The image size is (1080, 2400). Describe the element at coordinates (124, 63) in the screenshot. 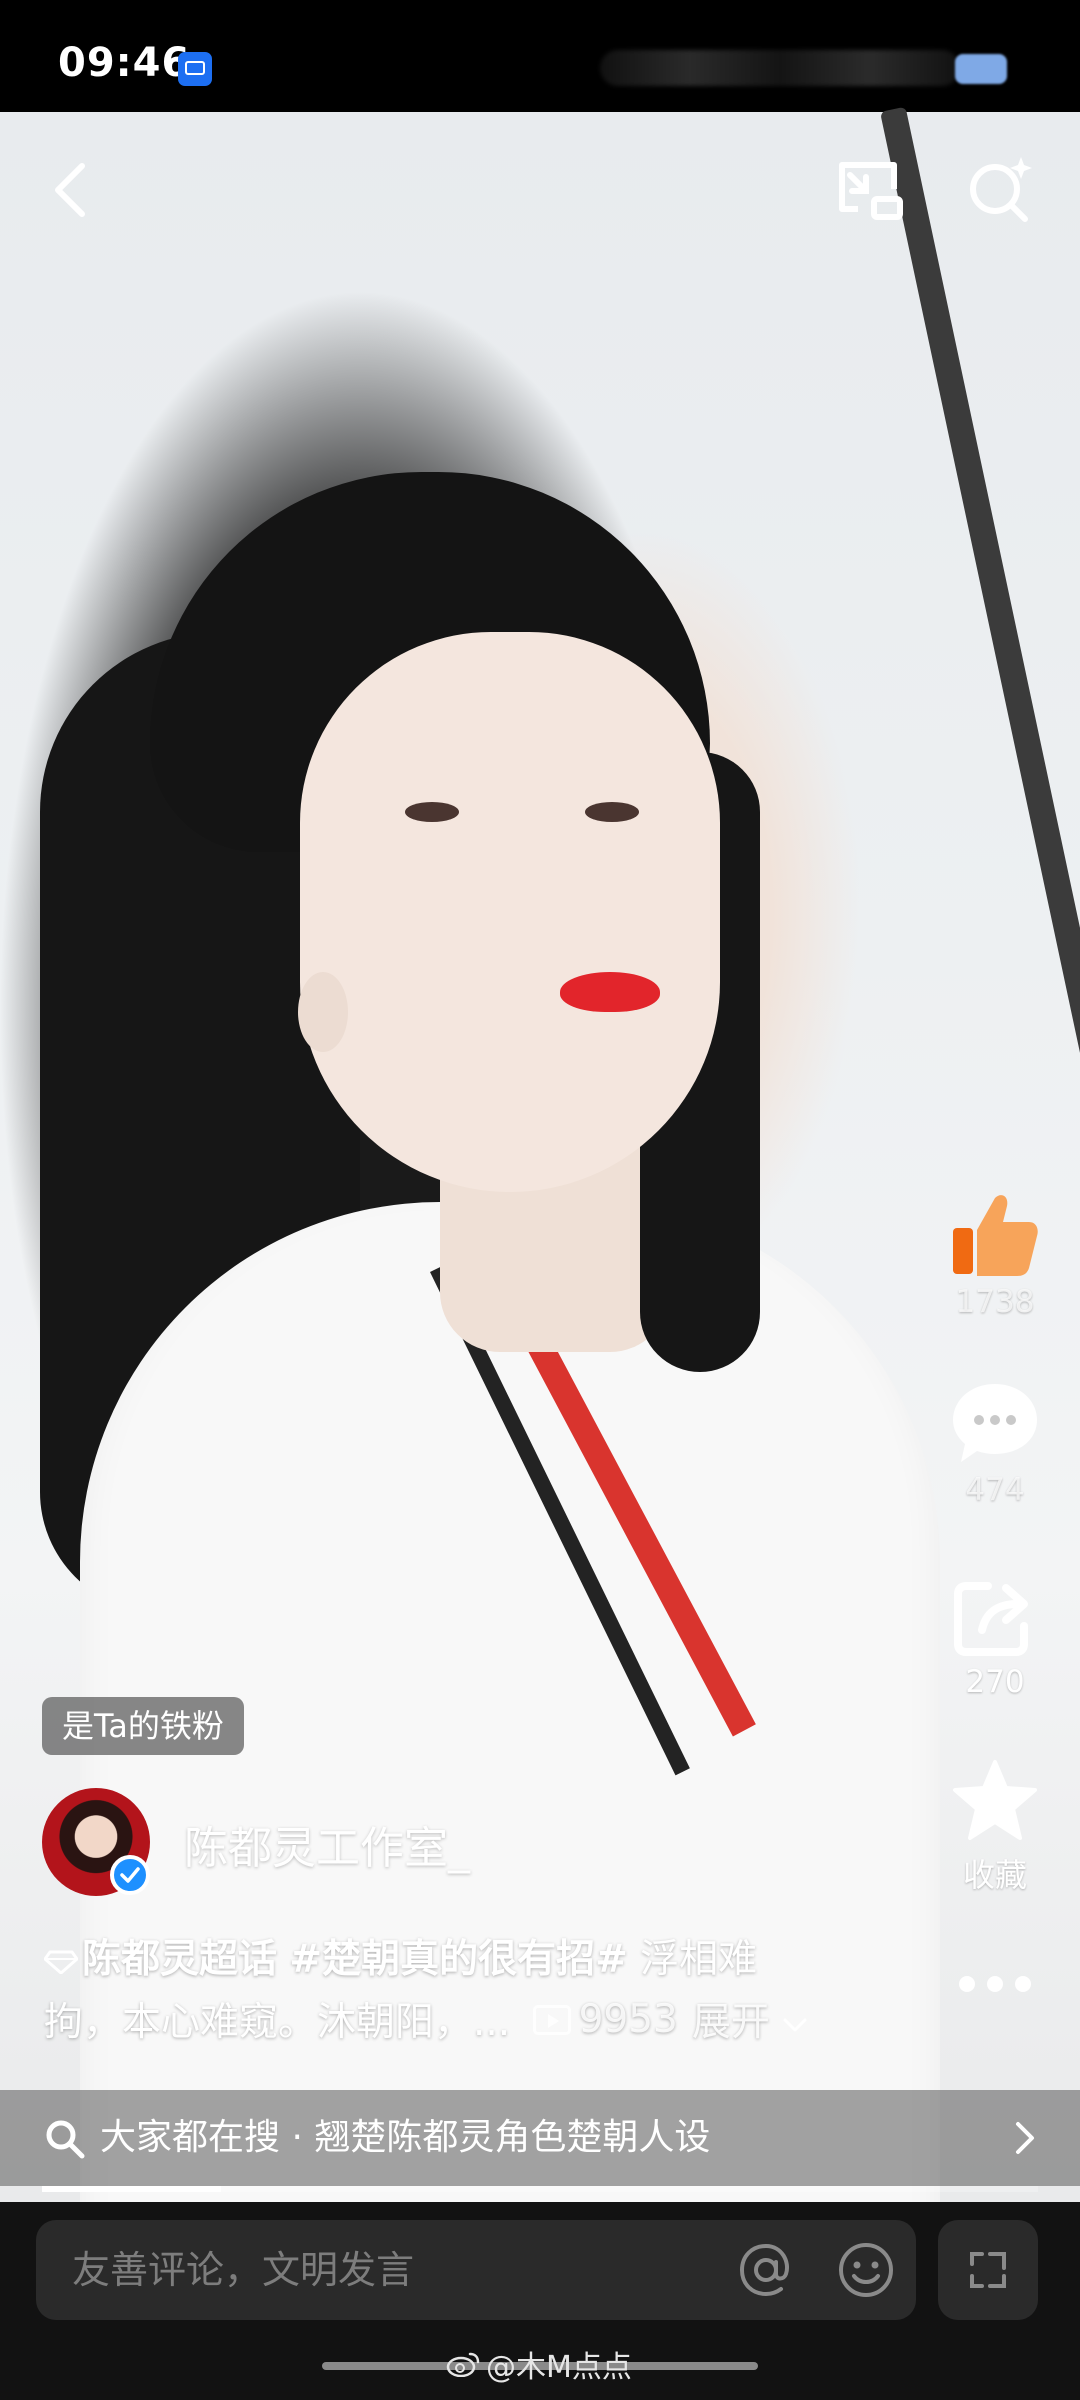

I see `status-time: 09:46` at that location.